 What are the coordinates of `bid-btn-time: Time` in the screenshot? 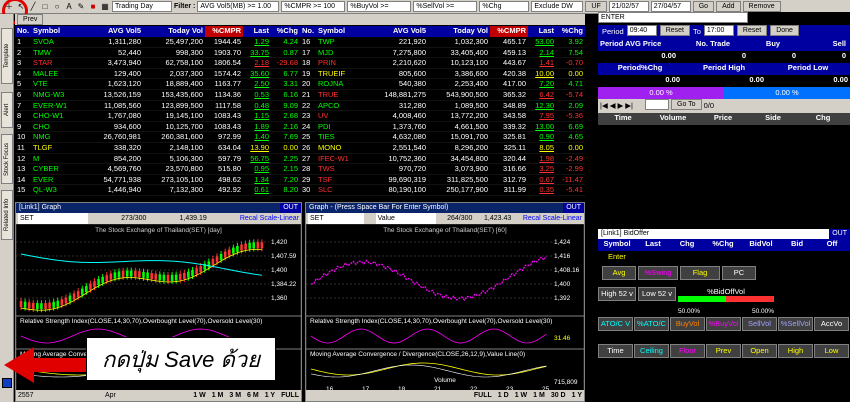 It's located at (615, 351).